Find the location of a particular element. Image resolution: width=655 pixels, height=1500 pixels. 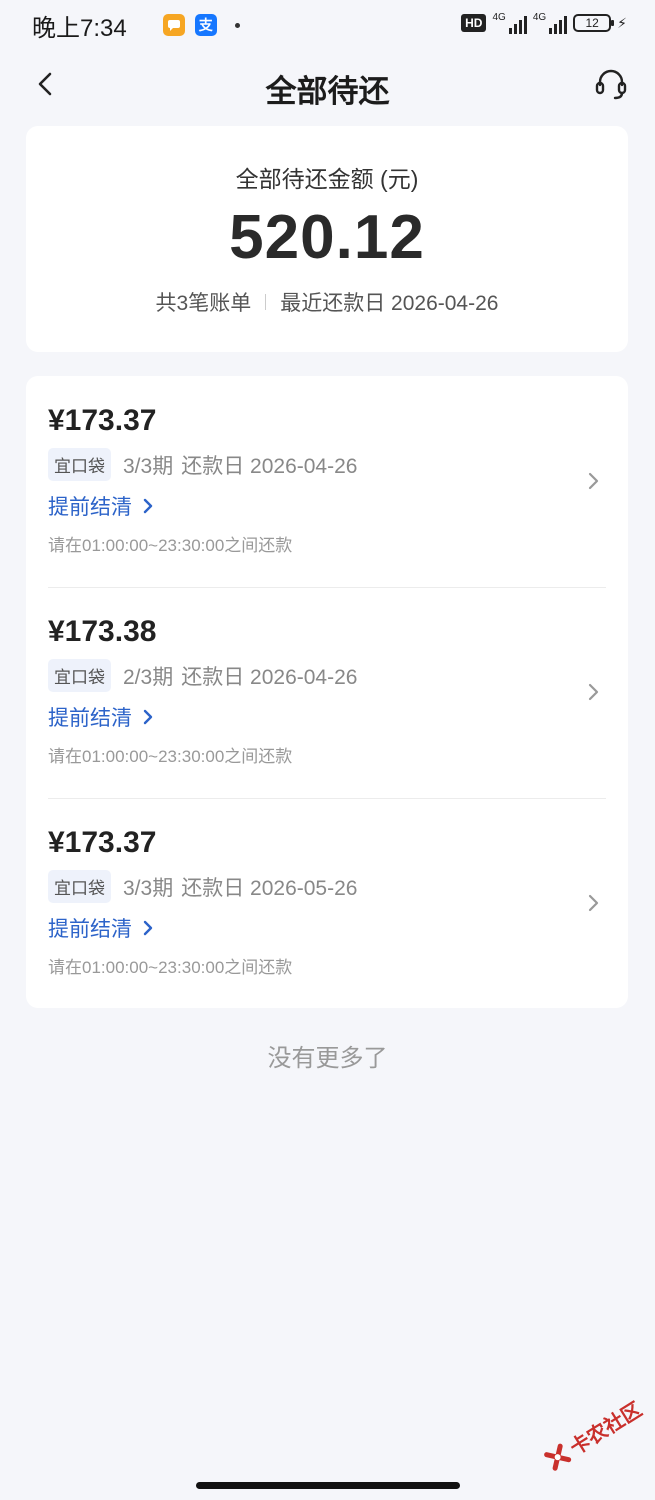

bill-info: 宜口袋 2/3期 还款日 2026-04-26 is located at coordinates (327, 675).